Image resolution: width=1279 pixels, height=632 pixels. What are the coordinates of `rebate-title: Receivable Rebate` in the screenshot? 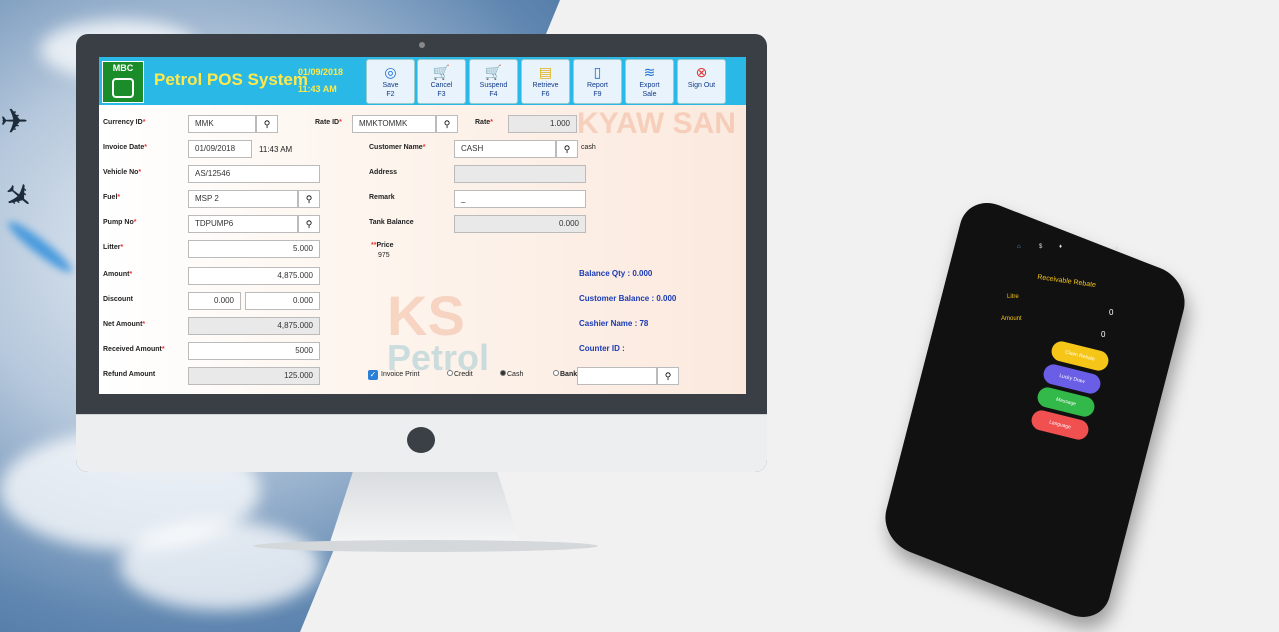 It's located at (1066, 281).